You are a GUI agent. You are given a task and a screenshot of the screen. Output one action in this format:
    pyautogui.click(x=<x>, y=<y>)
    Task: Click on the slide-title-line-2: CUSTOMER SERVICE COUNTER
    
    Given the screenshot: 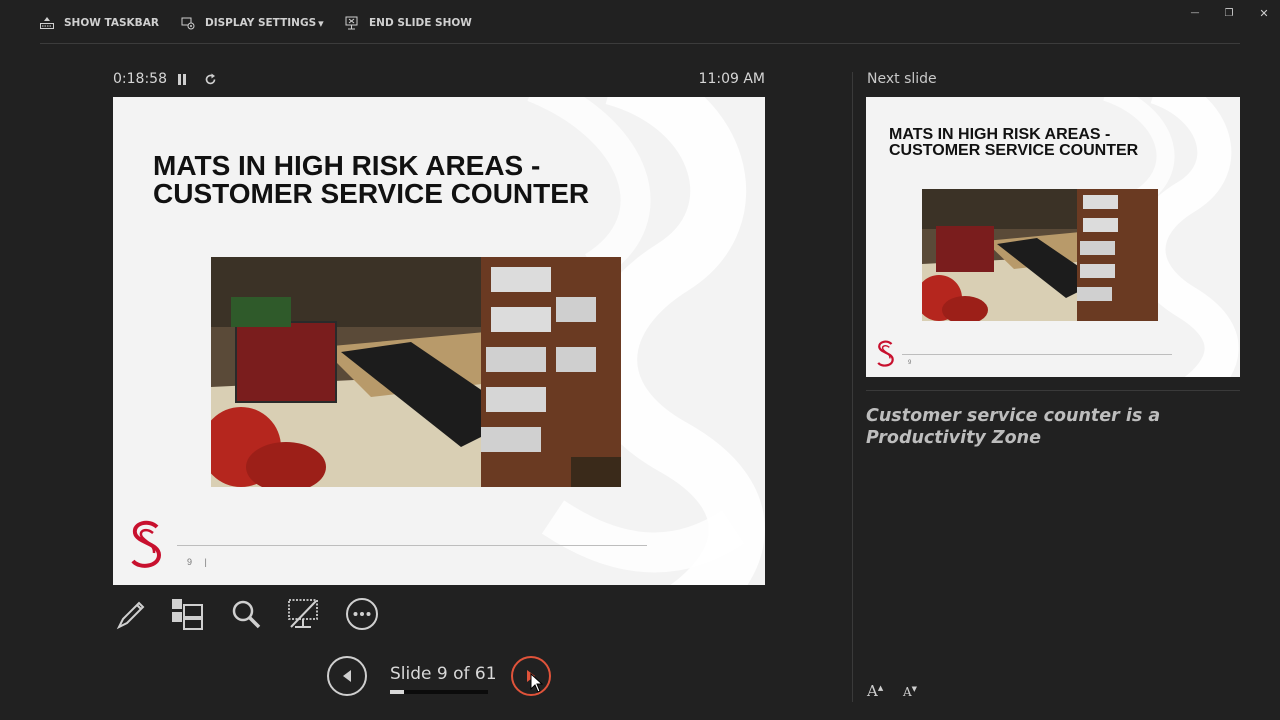 What is the action you would take?
    pyautogui.click(x=371, y=193)
    